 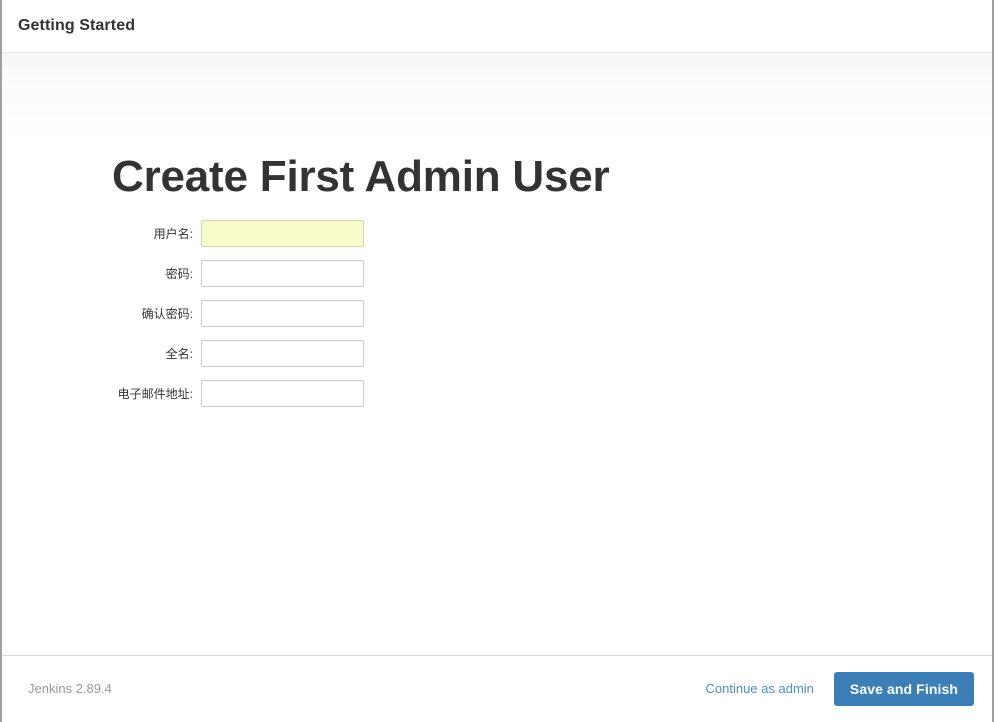 What do you see at coordinates (77, 25) in the screenshot?
I see `page-title: Getting Started` at bounding box center [77, 25].